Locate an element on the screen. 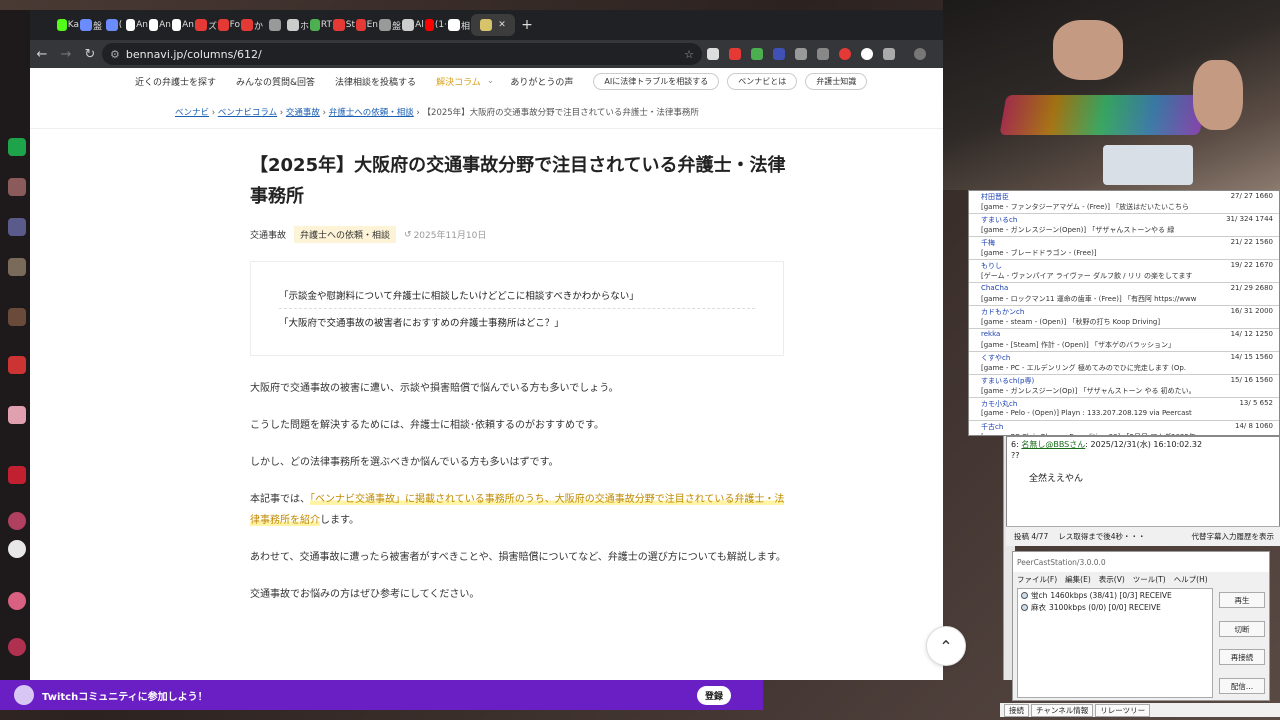  browser-tab: St is located at coordinates (344, 25).